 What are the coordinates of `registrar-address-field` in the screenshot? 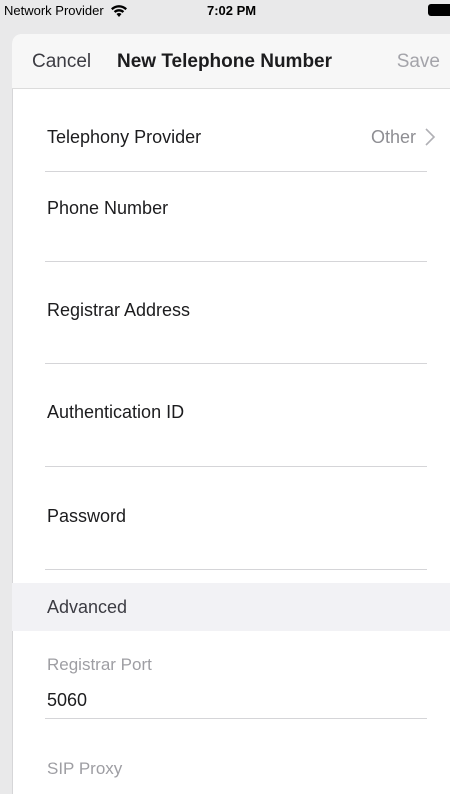 It's located at (237, 344).